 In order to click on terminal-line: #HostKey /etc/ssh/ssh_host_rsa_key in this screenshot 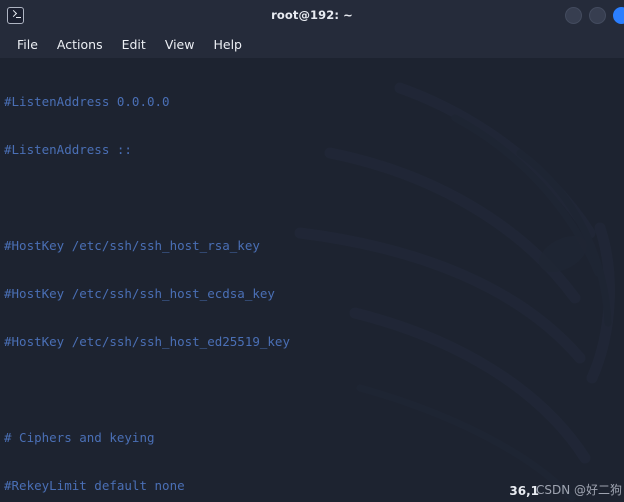, I will do `click(314, 246)`.